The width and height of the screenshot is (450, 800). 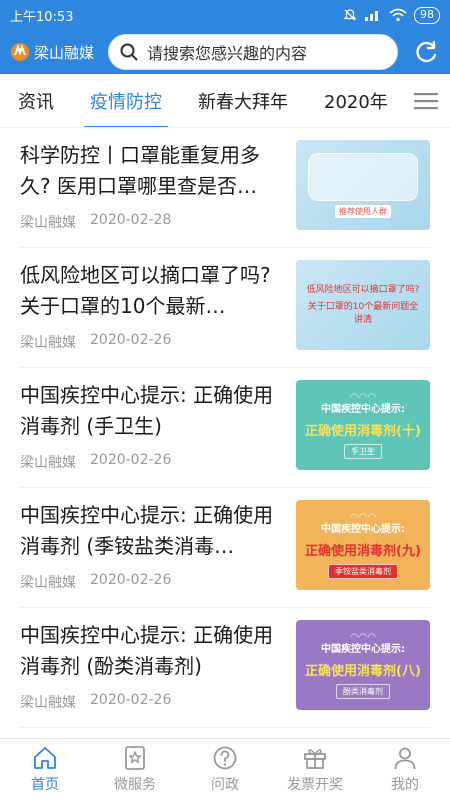 I want to click on search-bar: 请搜索您感兴趣的内容, so click(x=253, y=52).